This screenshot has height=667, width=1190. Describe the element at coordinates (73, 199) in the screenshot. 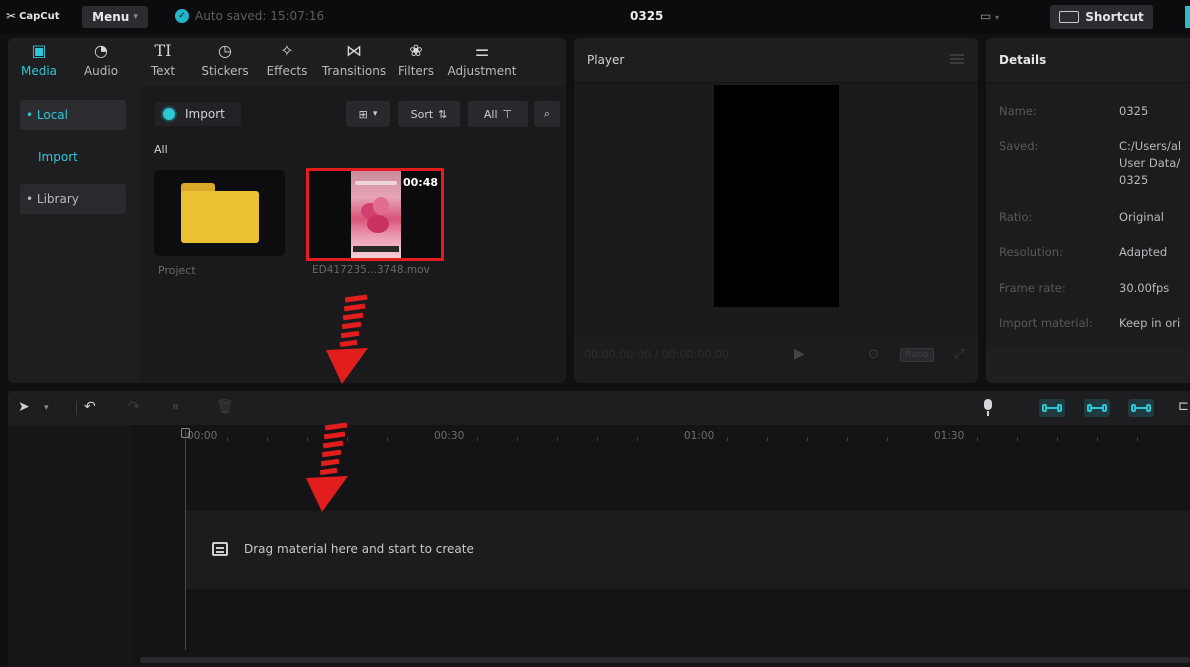

I see `sidebar-item-library: • Library` at that location.